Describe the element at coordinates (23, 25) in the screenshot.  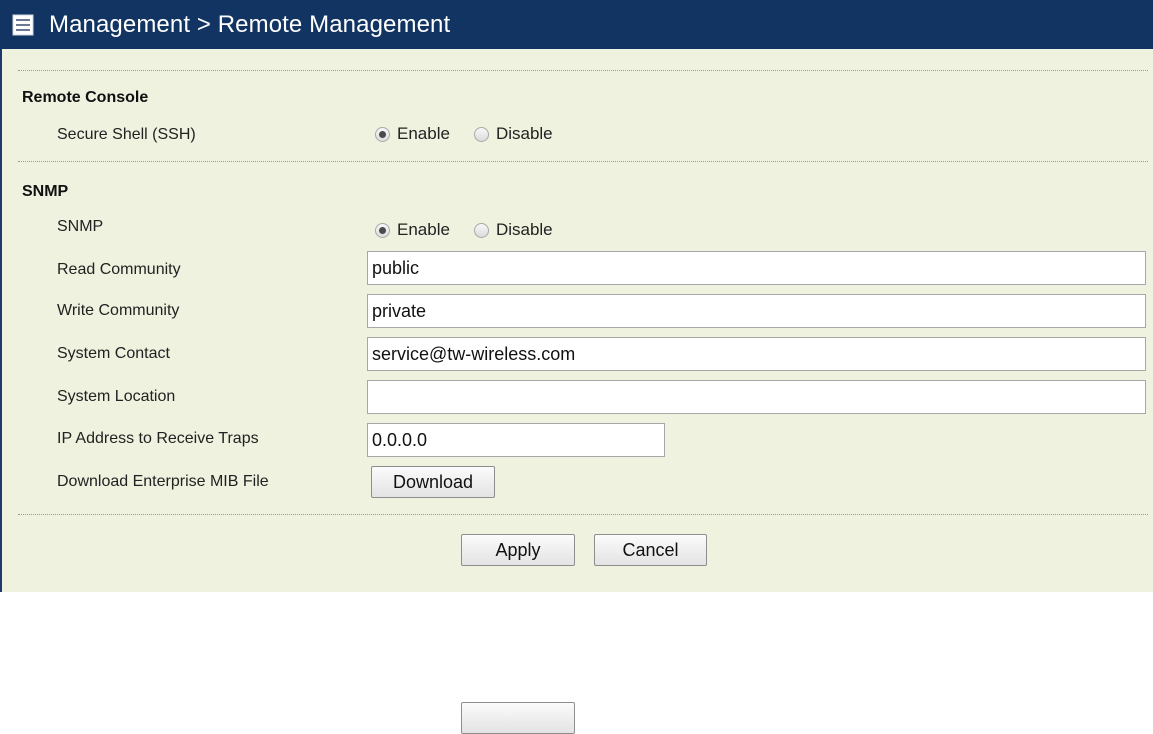
I see `menu-list-icon` at that location.